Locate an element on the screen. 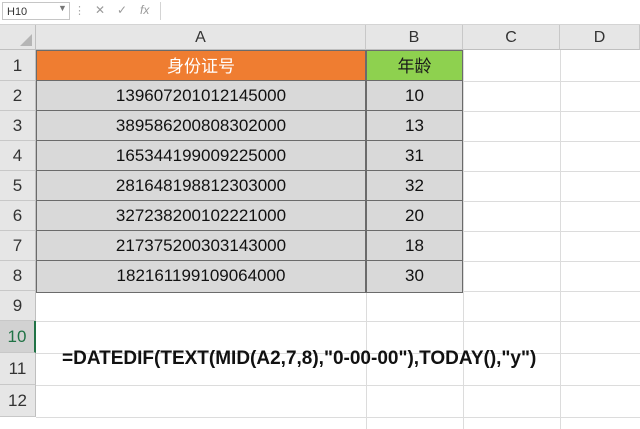 The image size is (640, 429). column-header-b: B is located at coordinates (414, 37).